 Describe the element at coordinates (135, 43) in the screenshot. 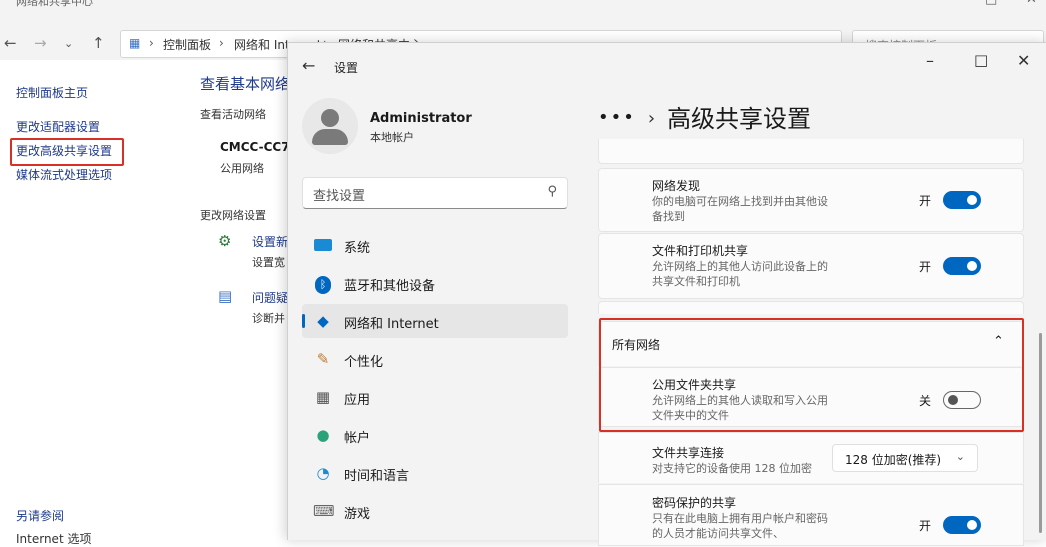

I see `control-panel-icon: ▦` at that location.